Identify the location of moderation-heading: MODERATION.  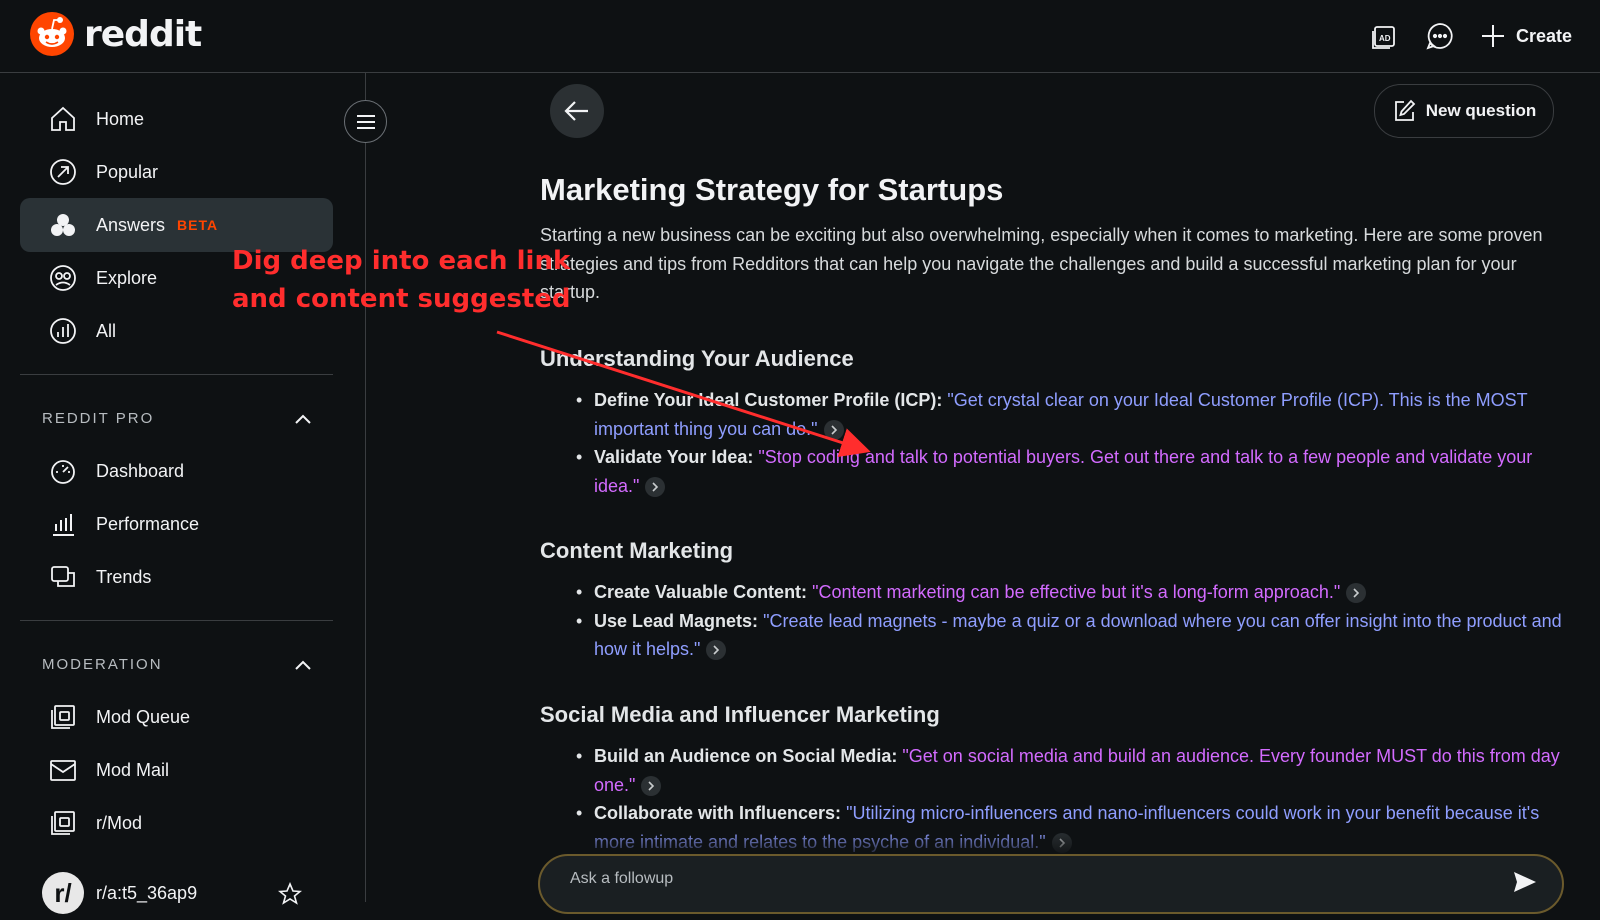
(102, 664).